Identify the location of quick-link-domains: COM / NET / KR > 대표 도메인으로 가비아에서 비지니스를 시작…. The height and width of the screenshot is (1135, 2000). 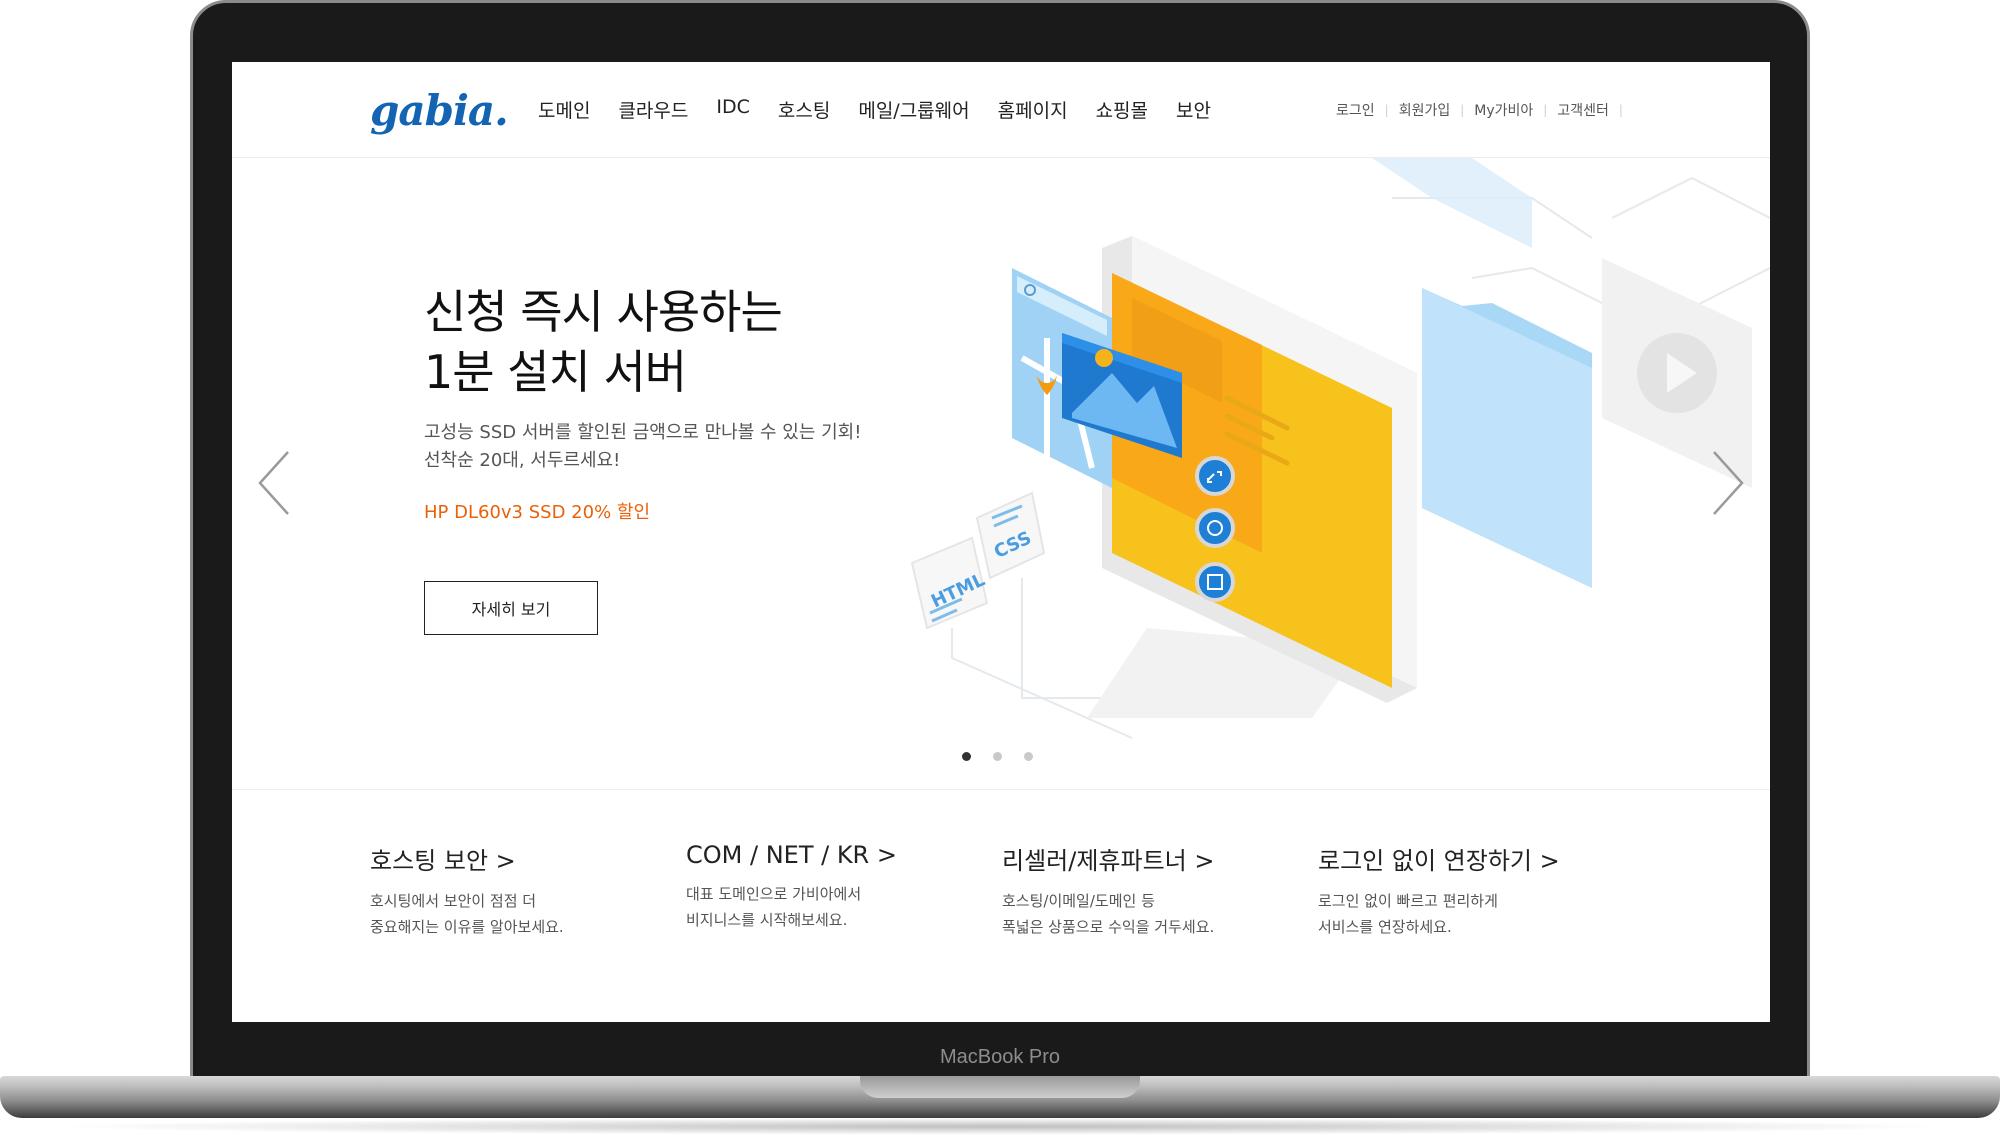
(836, 887).